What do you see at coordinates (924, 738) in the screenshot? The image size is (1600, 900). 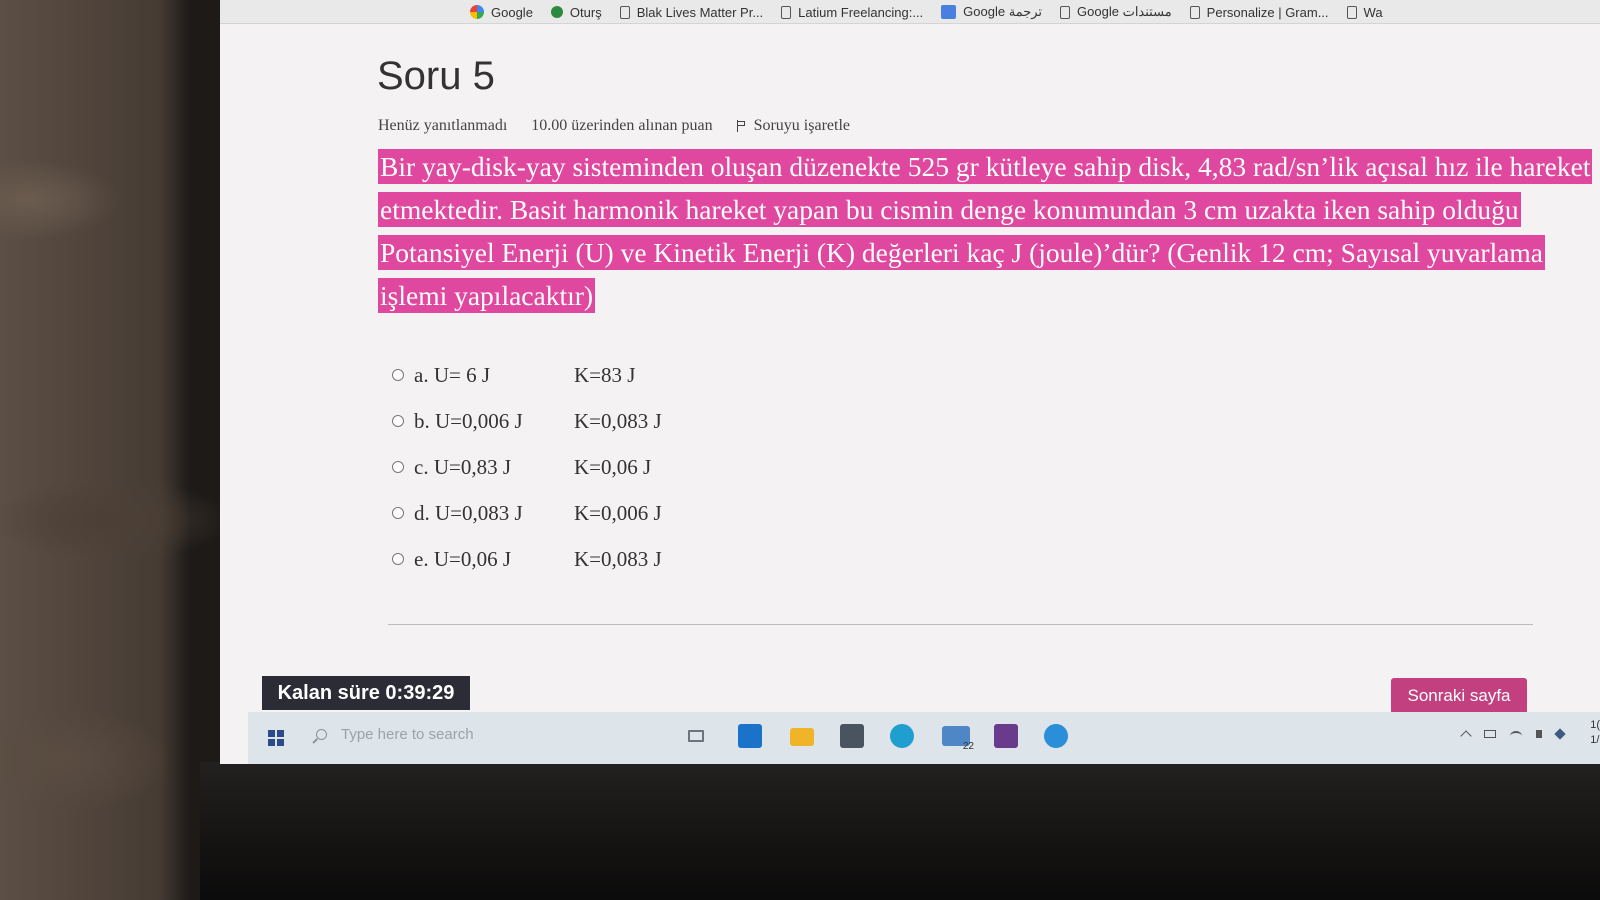 I see `windows-taskbar: Type here to search 22 1( 1/` at bounding box center [924, 738].